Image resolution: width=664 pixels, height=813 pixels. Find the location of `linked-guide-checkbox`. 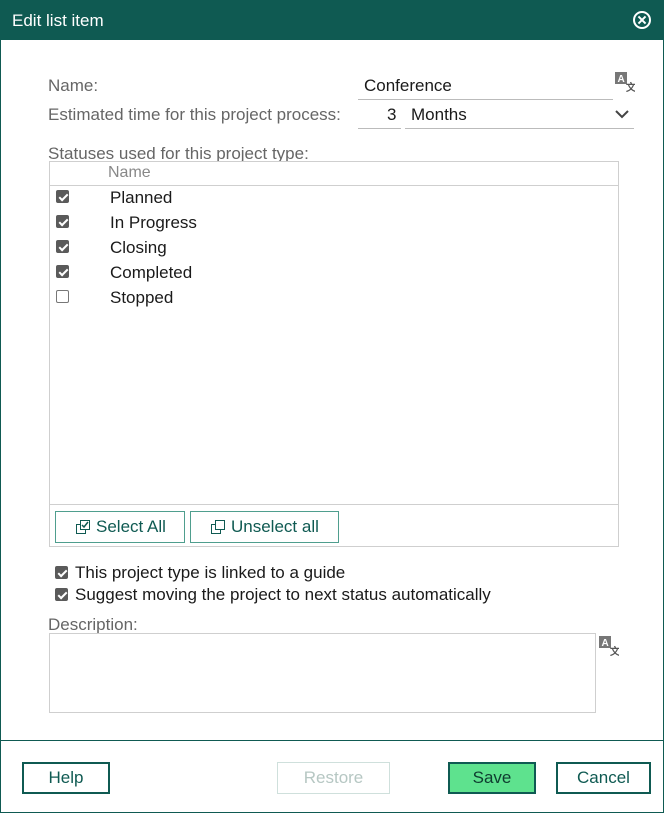

linked-guide-checkbox is located at coordinates (61, 572).